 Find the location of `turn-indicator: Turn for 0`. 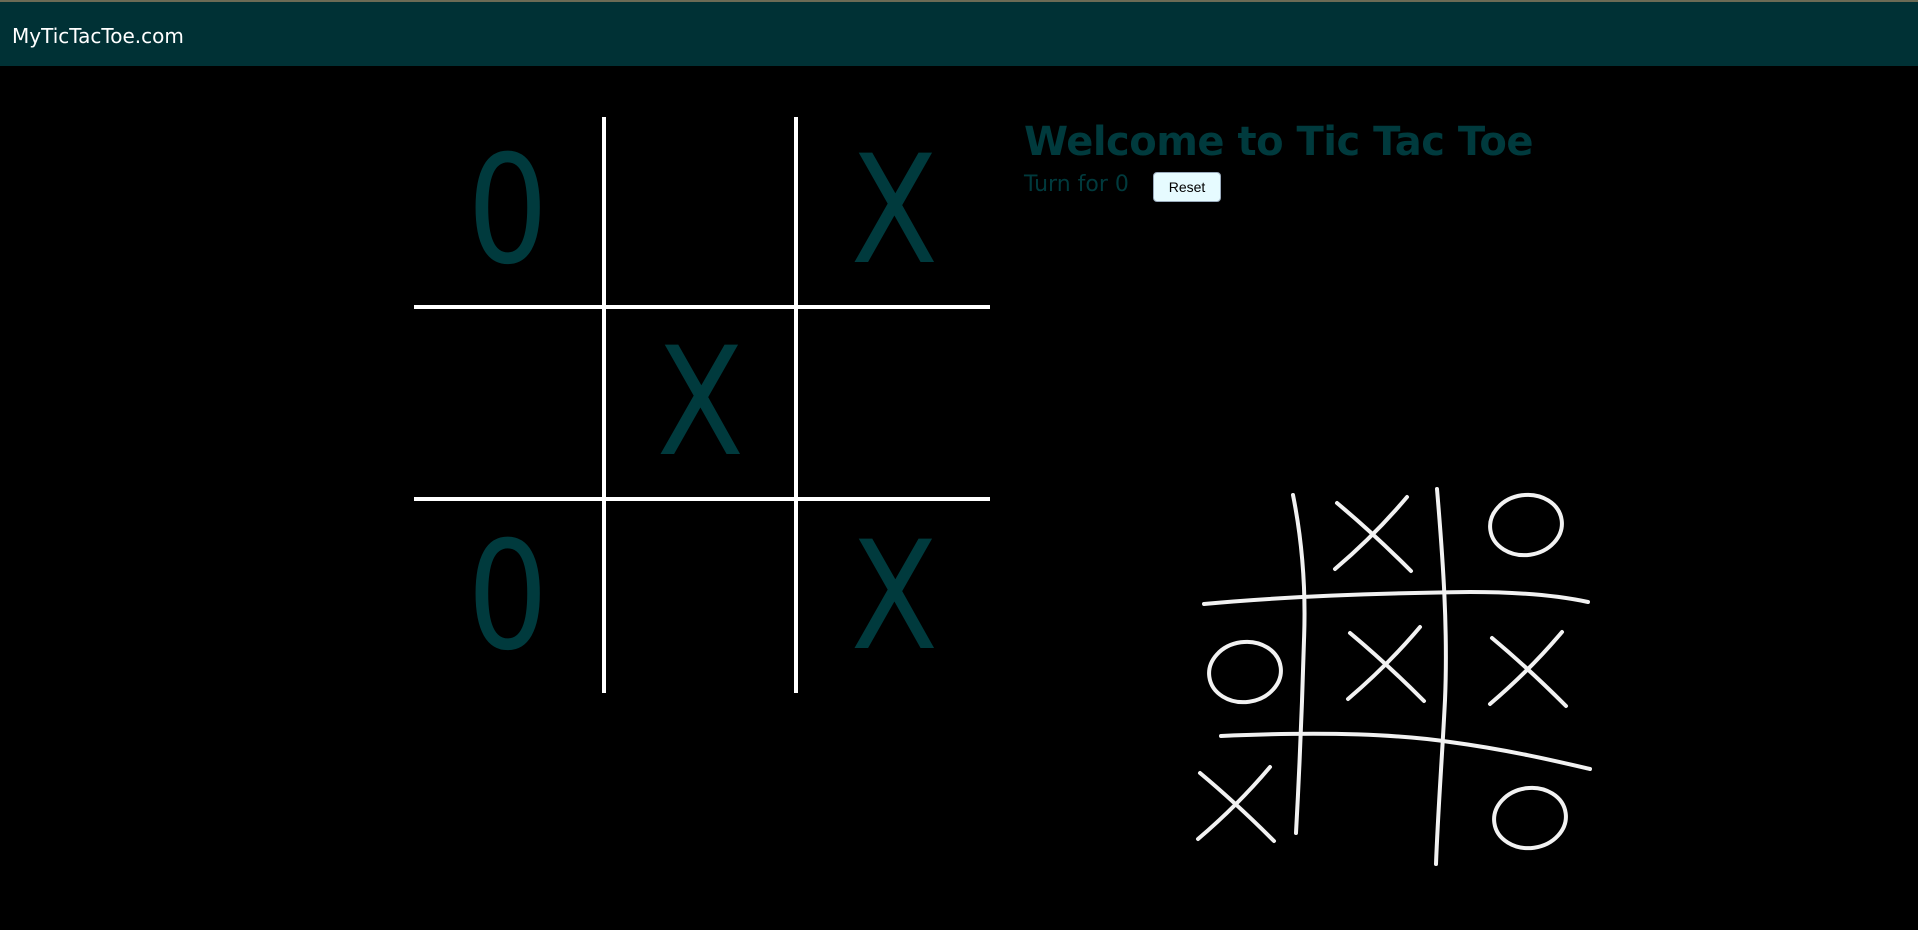

turn-indicator: Turn for 0 is located at coordinates (1076, 184).